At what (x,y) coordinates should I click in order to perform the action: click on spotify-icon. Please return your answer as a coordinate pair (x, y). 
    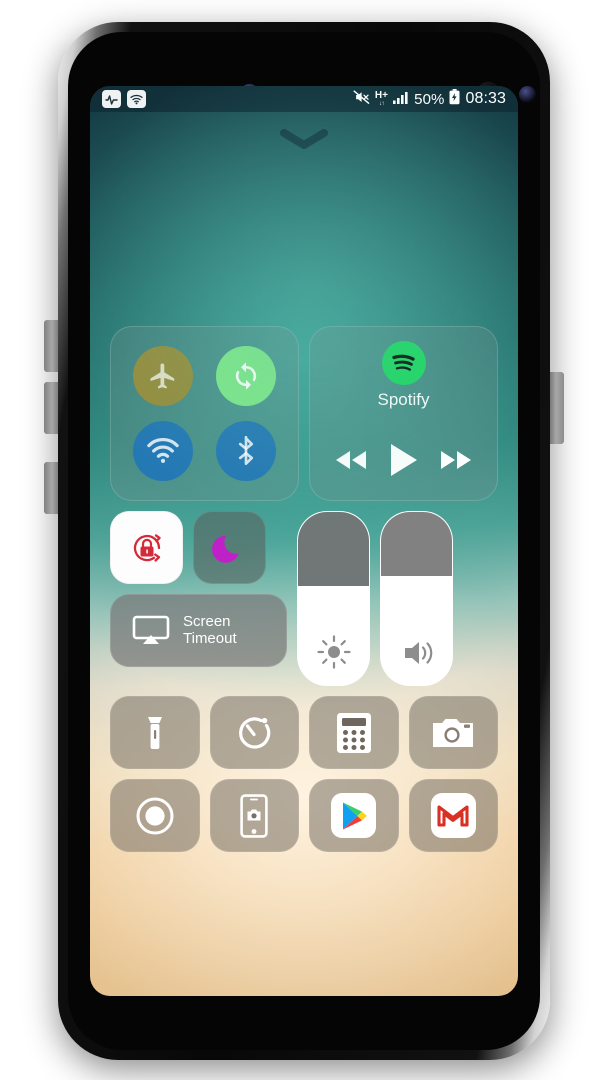
    Looking at the image, I should click on (403, 363).